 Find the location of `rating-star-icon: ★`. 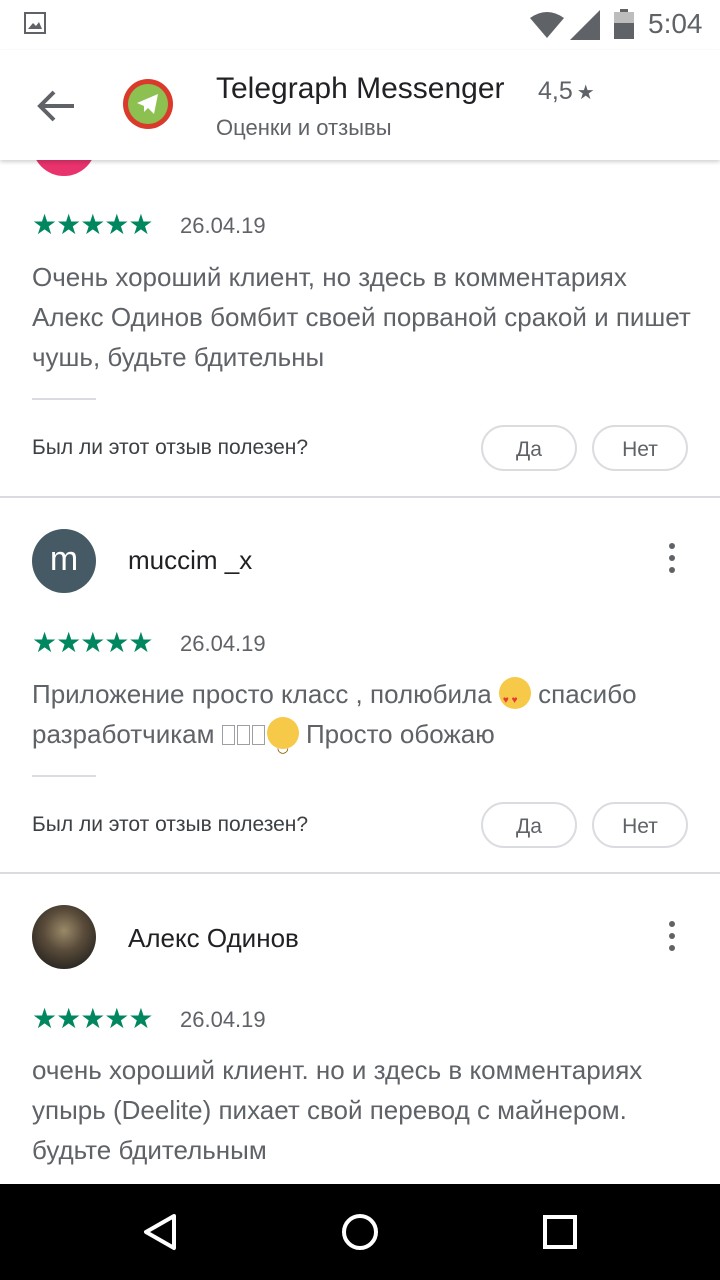

rating-star-icon: ★ is located at coordinates (585, 93).